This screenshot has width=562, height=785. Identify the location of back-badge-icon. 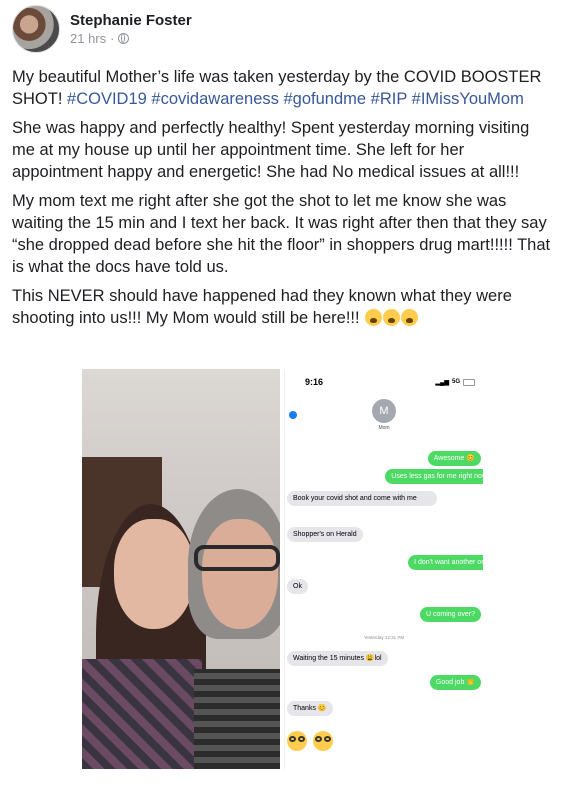
(293, 415).